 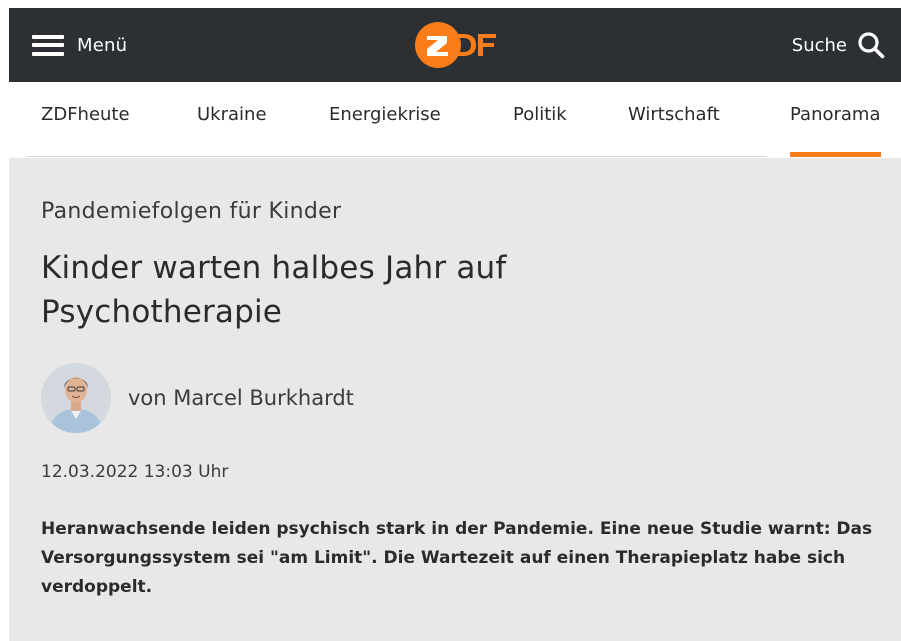 I want to click on hamburger-icon, so click(x=48, y=45).